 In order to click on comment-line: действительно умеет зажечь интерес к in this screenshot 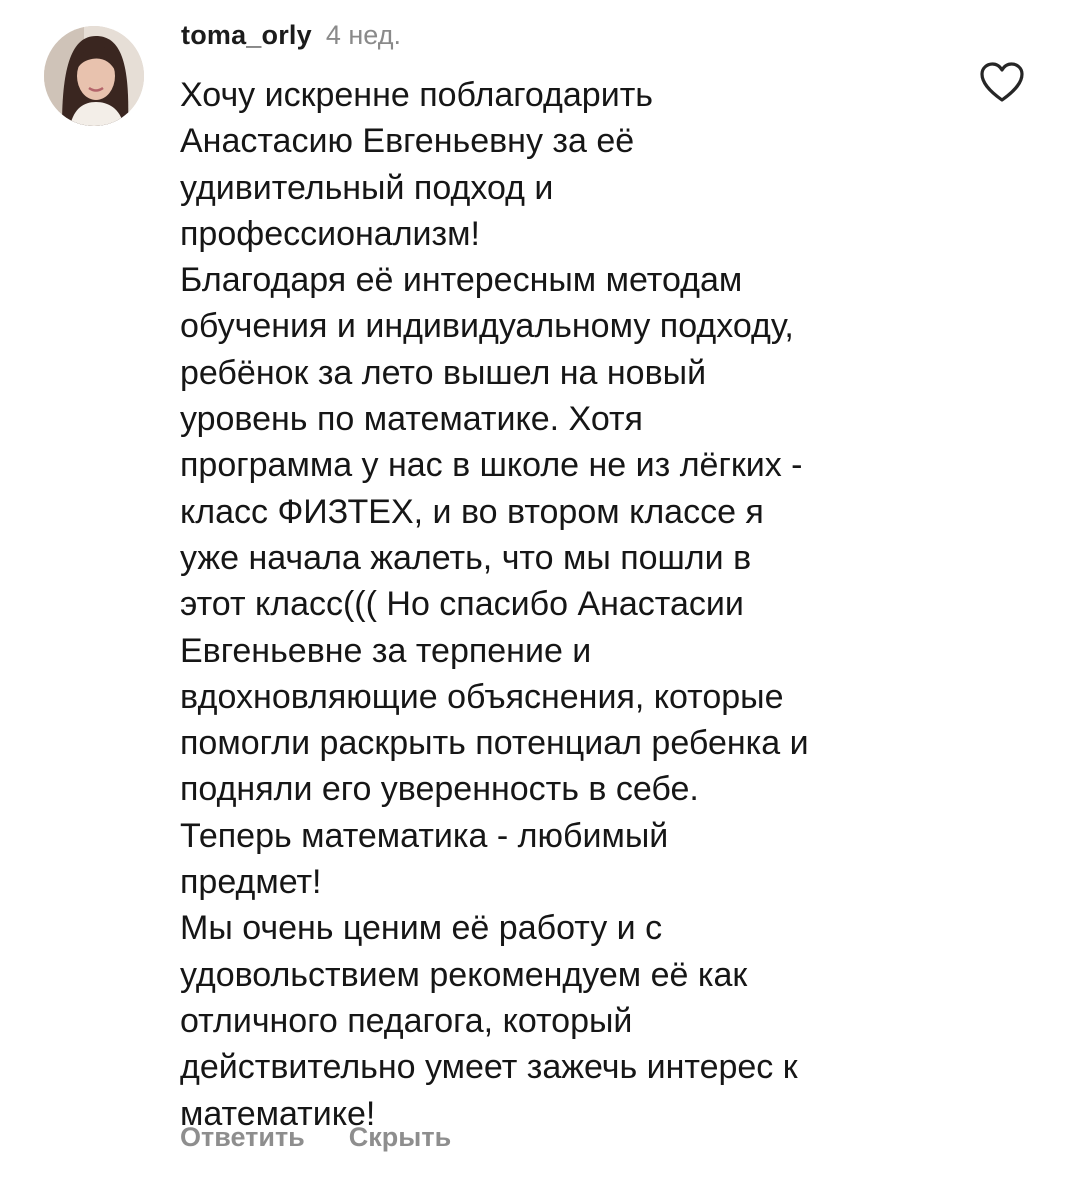, I will do `click(489, 1067)`.